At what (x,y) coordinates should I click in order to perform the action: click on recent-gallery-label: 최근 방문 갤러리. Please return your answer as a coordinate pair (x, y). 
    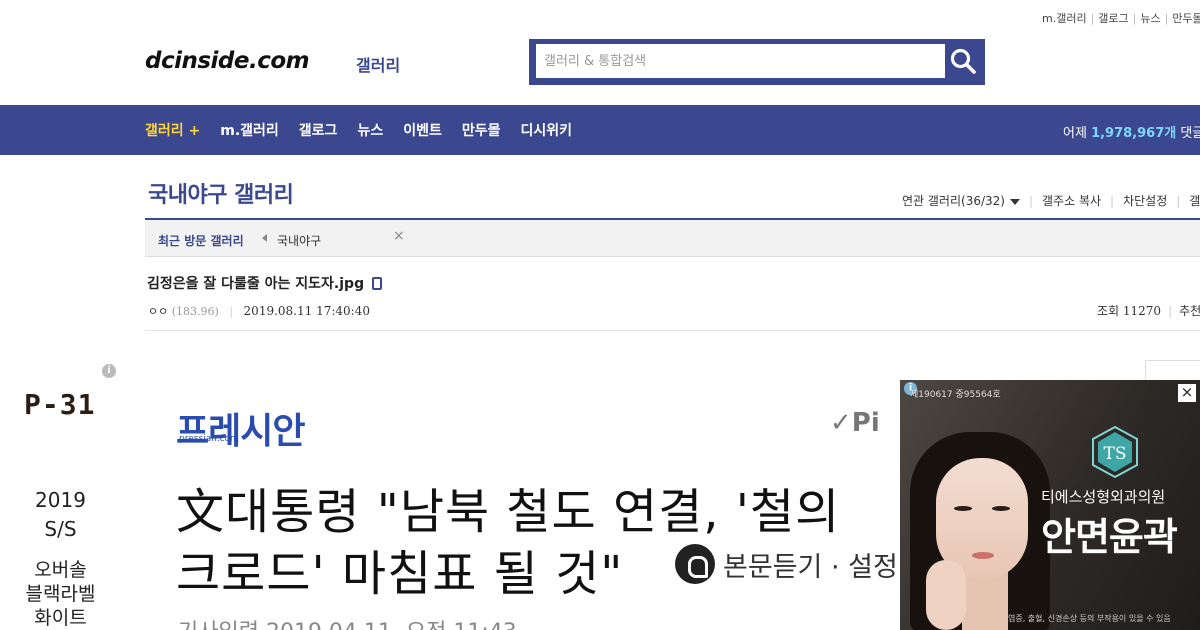
    Looking at the image, I should click on (201, 241).